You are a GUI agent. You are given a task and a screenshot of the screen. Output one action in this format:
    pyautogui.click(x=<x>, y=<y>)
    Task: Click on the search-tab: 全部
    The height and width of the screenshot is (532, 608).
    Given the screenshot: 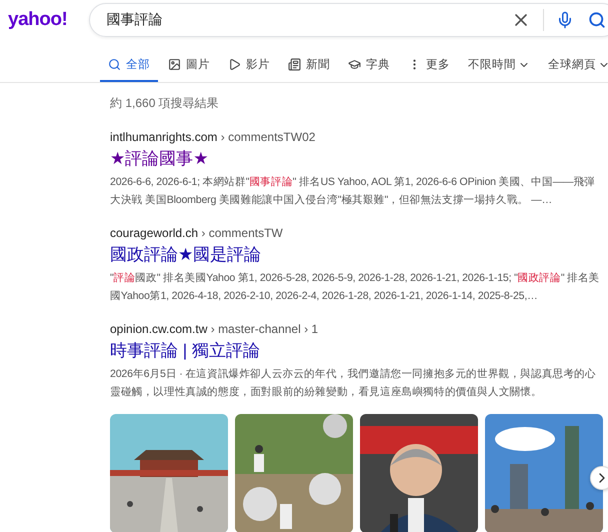 What is the action you would take?
    pyautogui.click(x=129, y=69)
    